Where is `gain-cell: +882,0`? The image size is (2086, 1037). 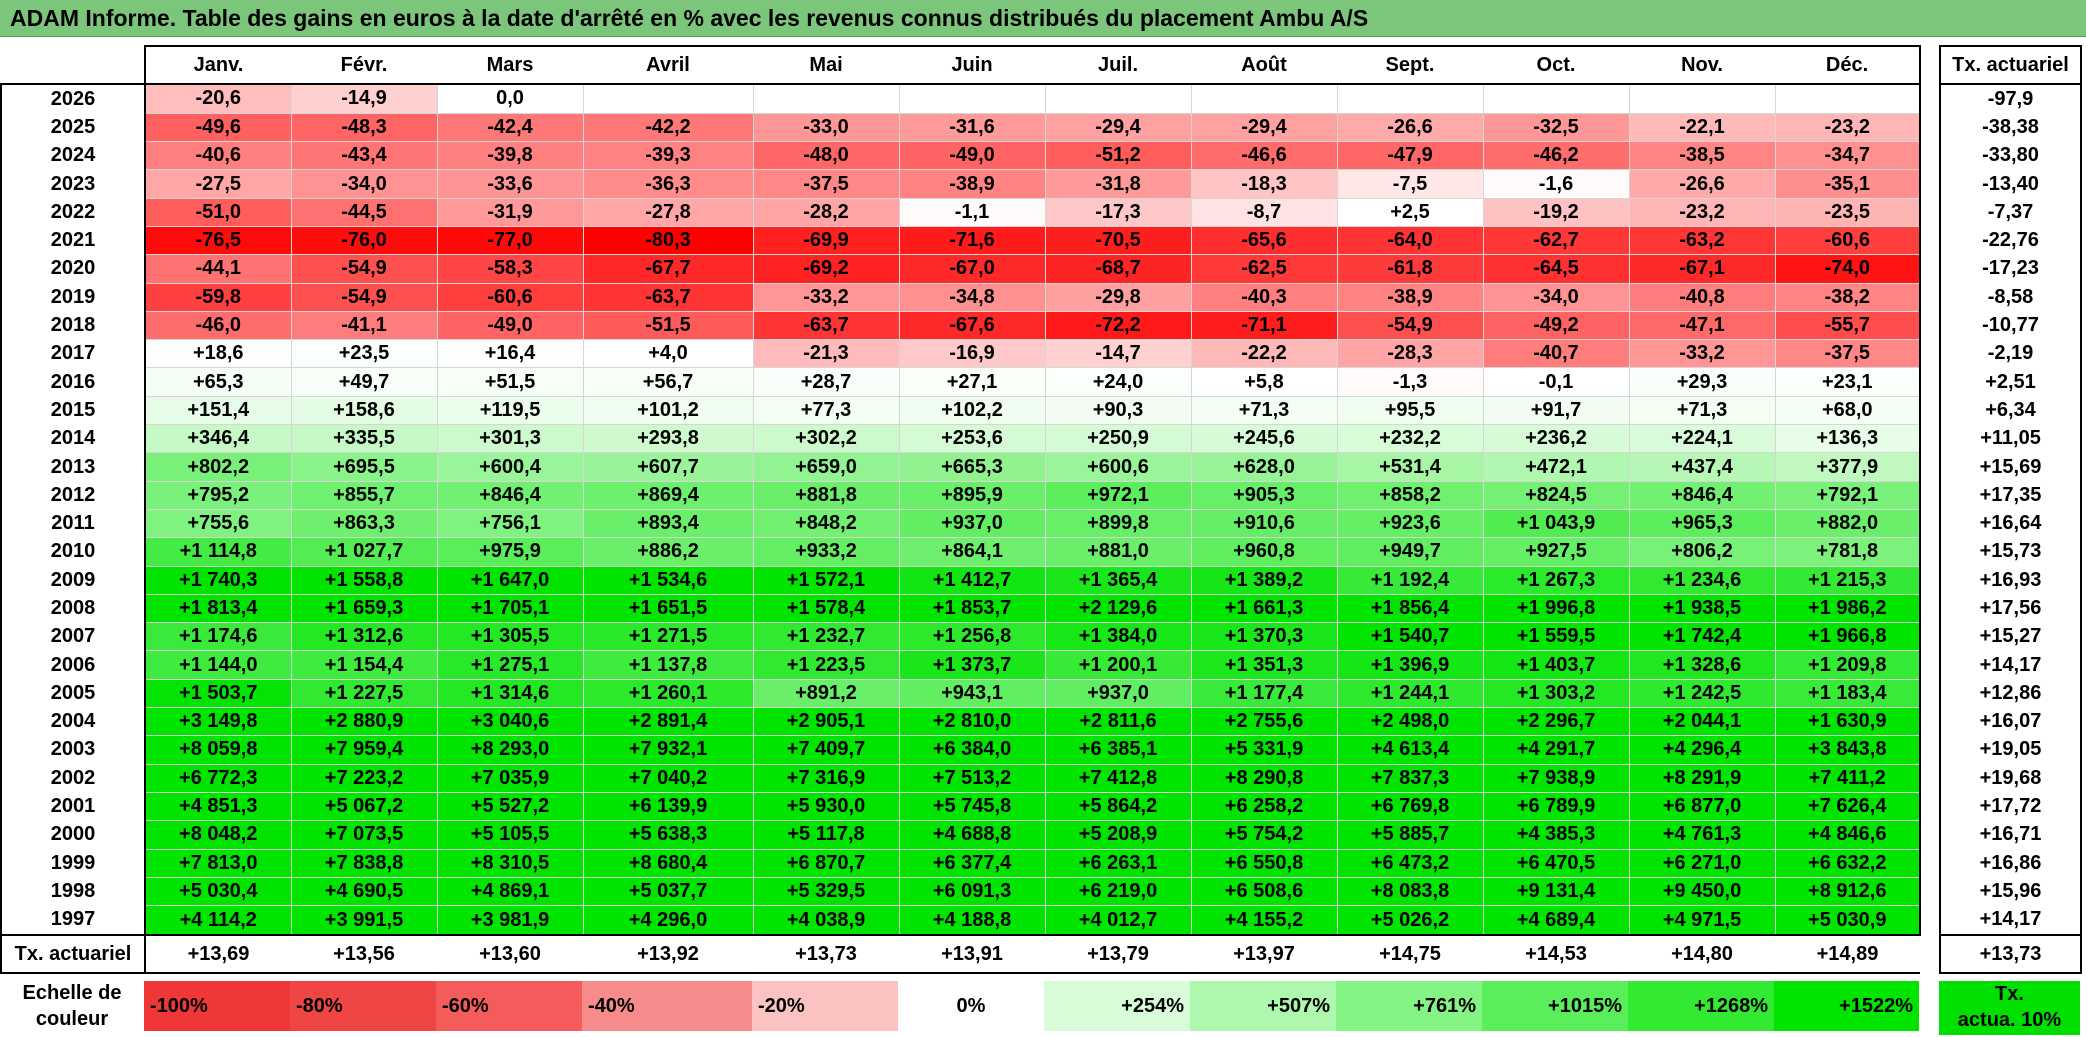
gain-cell: +882,0 is located at coordinates (1847, 523).